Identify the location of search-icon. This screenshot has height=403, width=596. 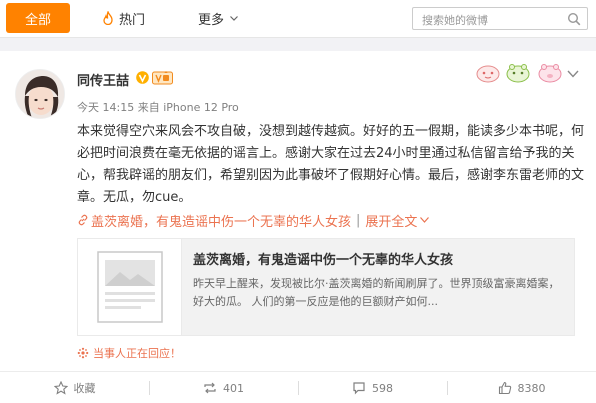
(574, 19).